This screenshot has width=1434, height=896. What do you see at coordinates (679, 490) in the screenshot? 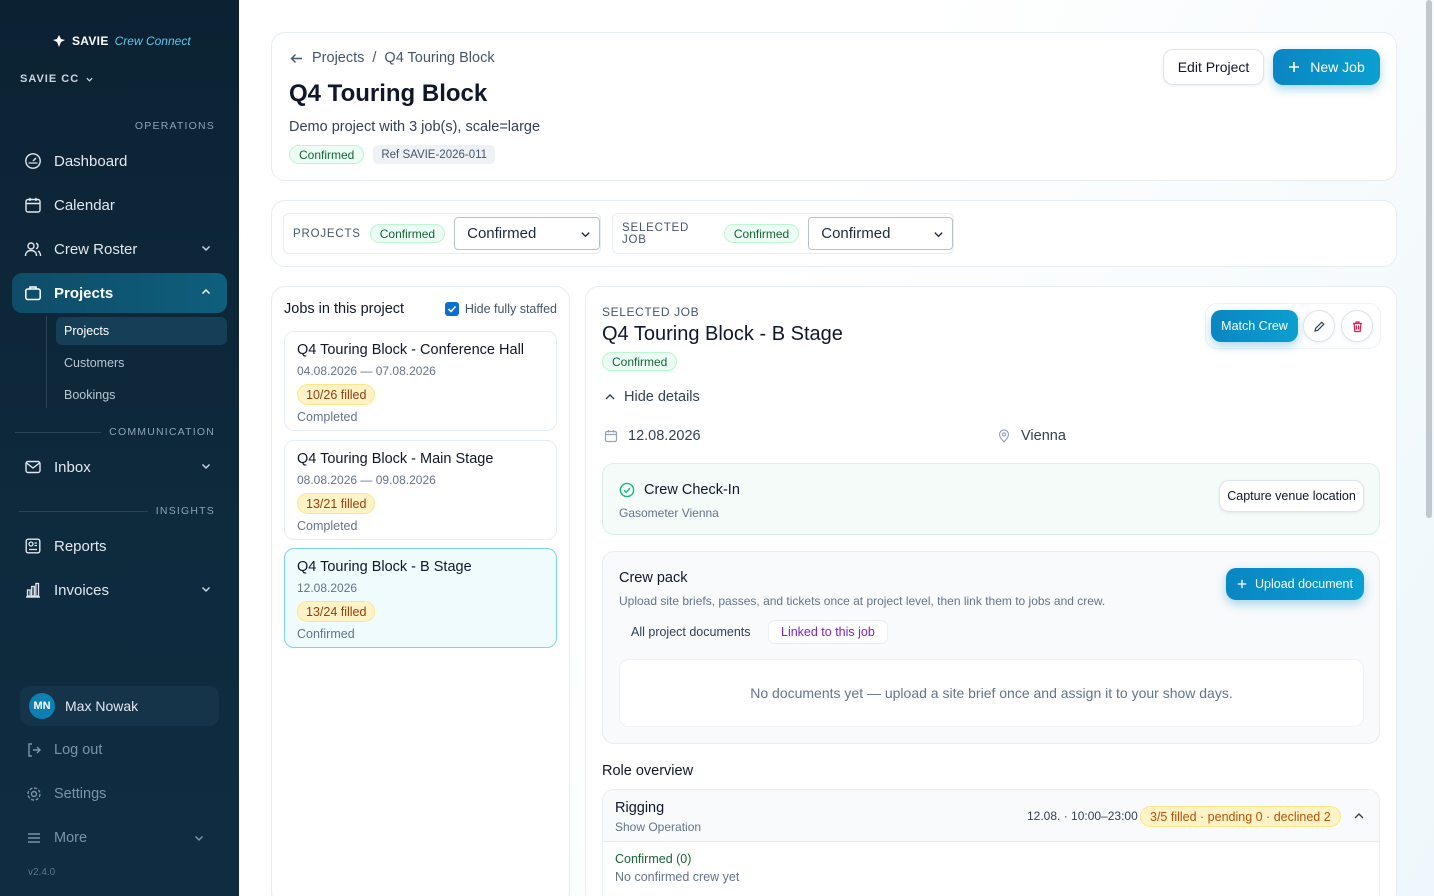
I see `checkin-heading: Crew Check-In` at bounding box center [679, 490].